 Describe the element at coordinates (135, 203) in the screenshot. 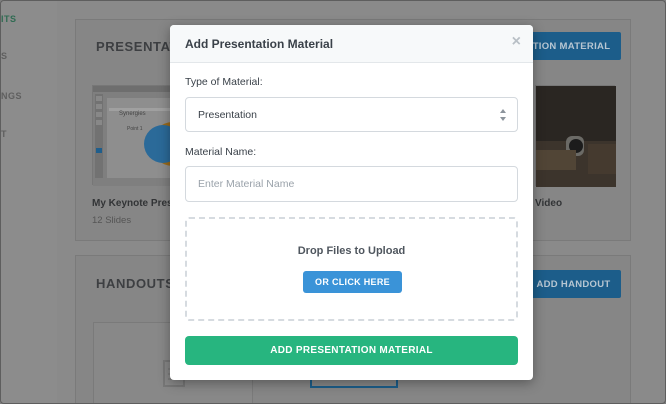

I see `keynote-name: My Keynote Prese` at that location.